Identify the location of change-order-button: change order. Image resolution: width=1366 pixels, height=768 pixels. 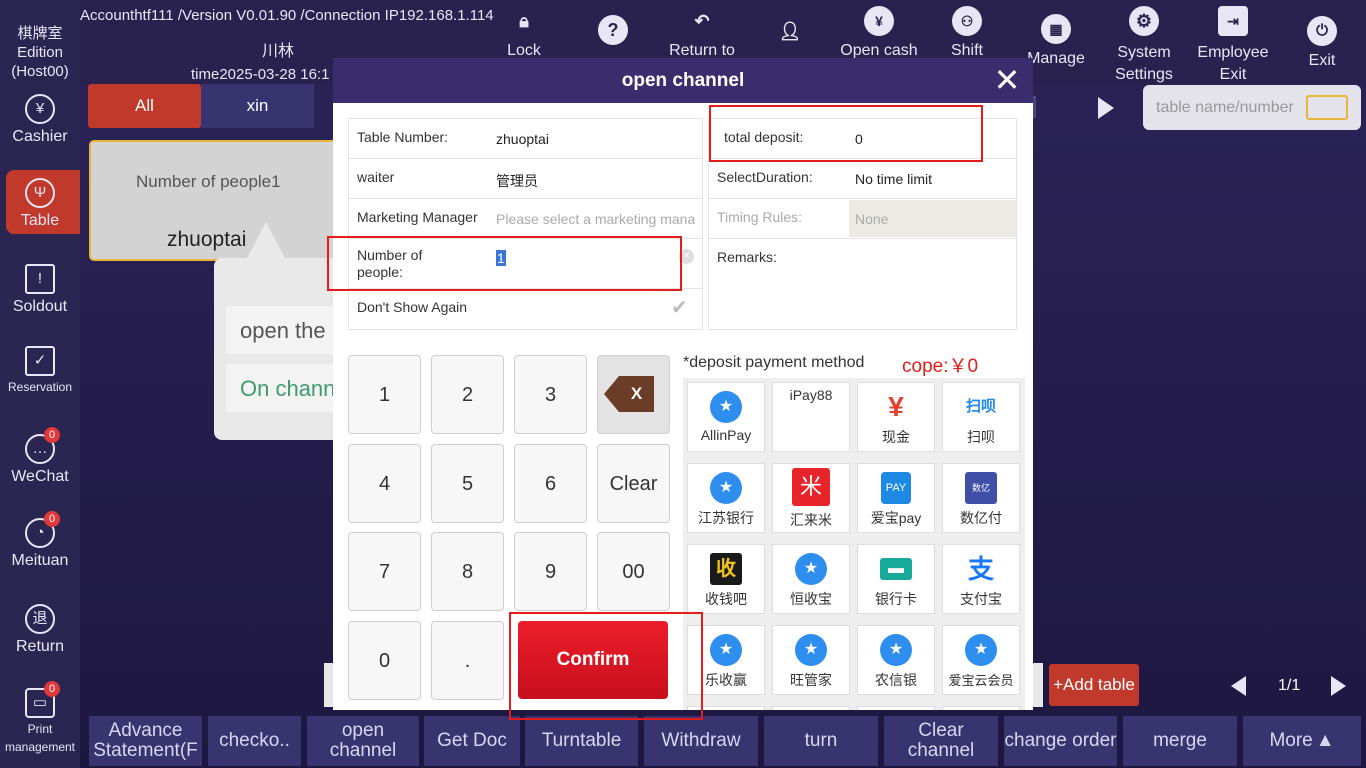
(1060, 741).